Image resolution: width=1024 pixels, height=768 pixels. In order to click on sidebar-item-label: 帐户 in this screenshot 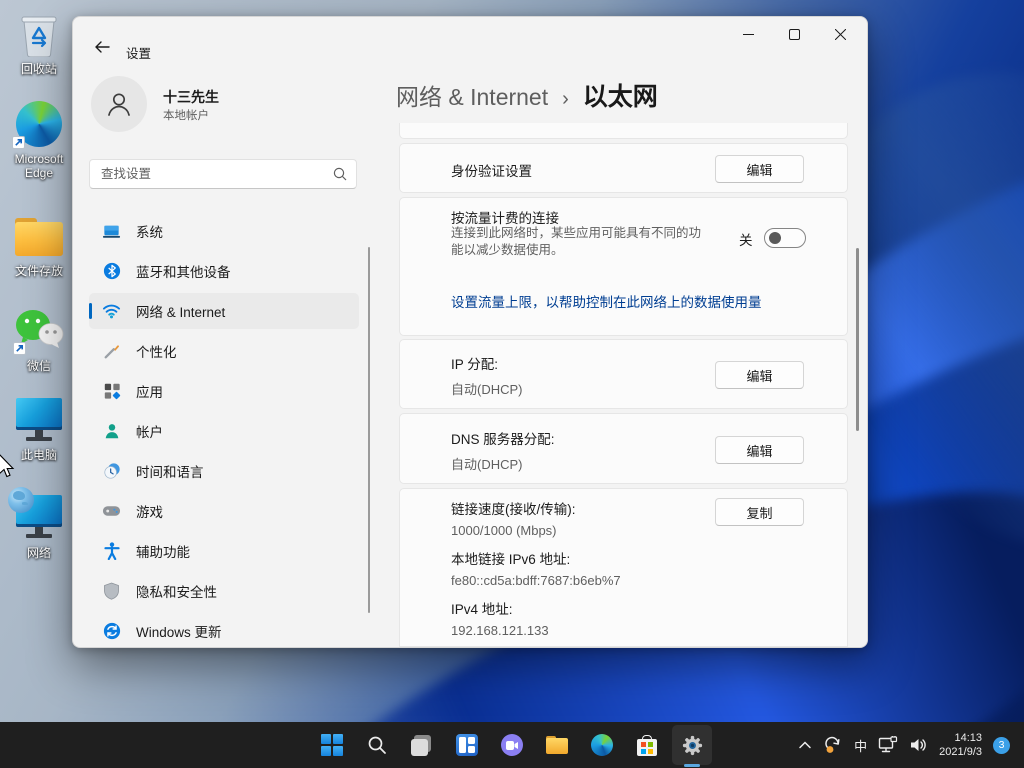, I will do `click(149, 432)`.